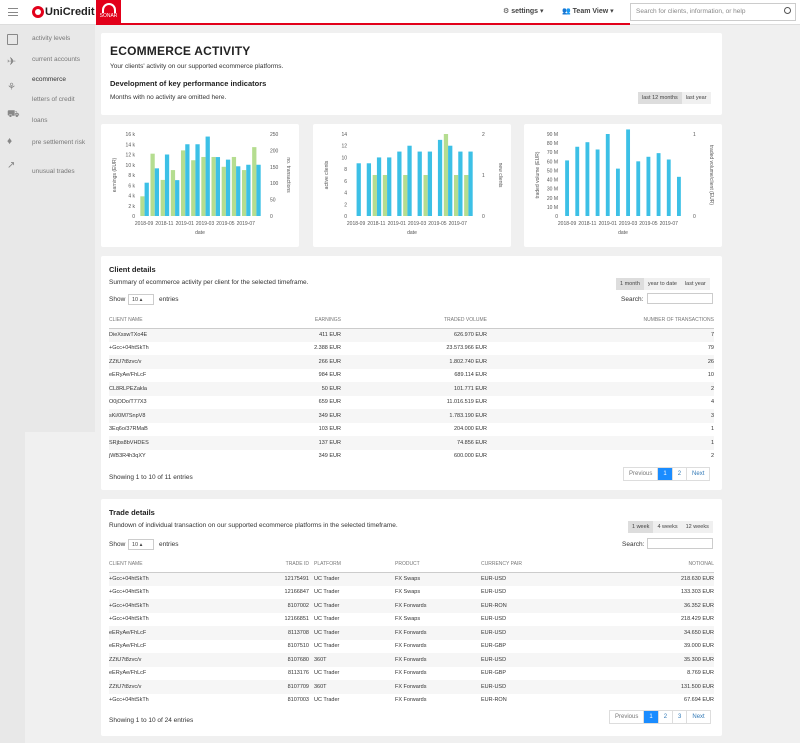 The height and width of the screenshot is (743, 800). Describe the element at coordinates (352, 565) in the screenshot. I see `col-platform: PLATFORM` at that location.